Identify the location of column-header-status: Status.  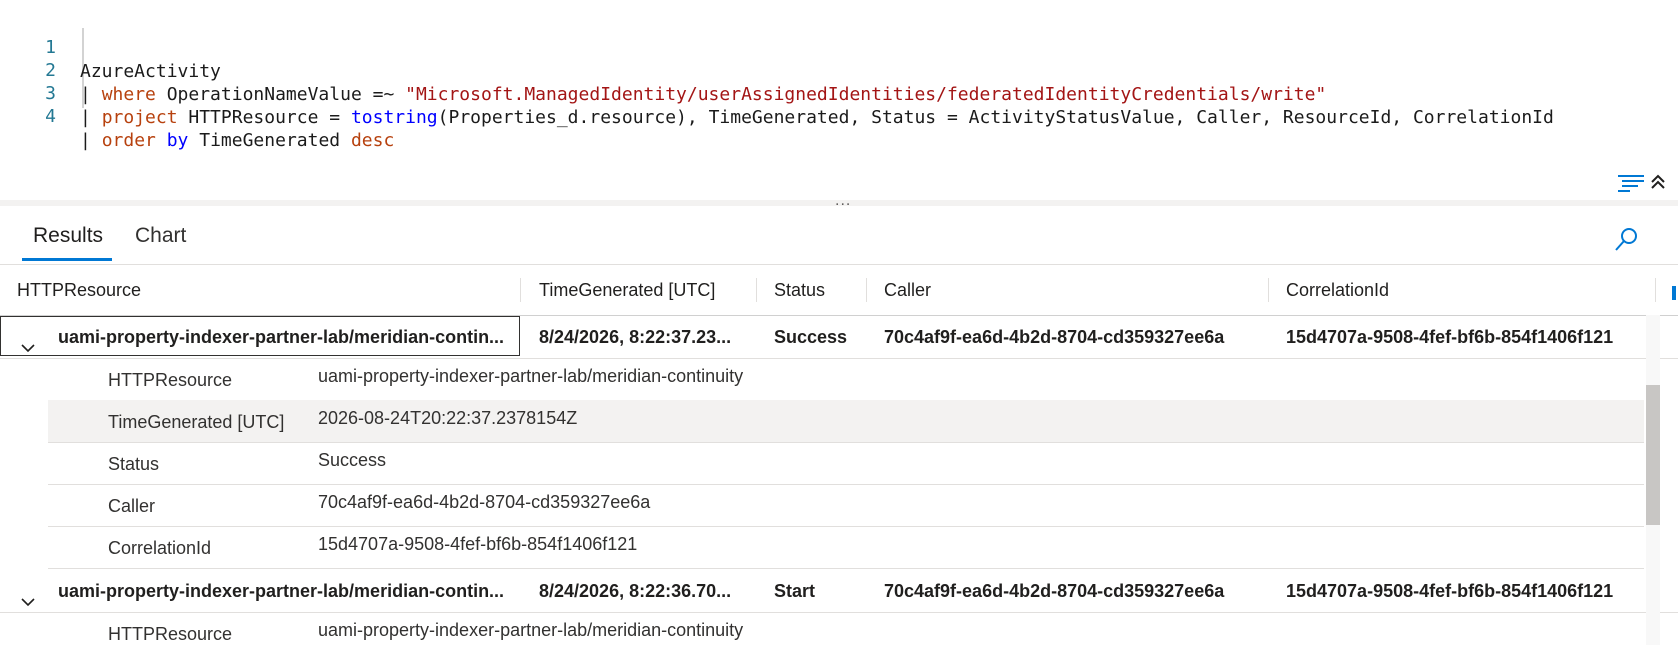
(799, 290).